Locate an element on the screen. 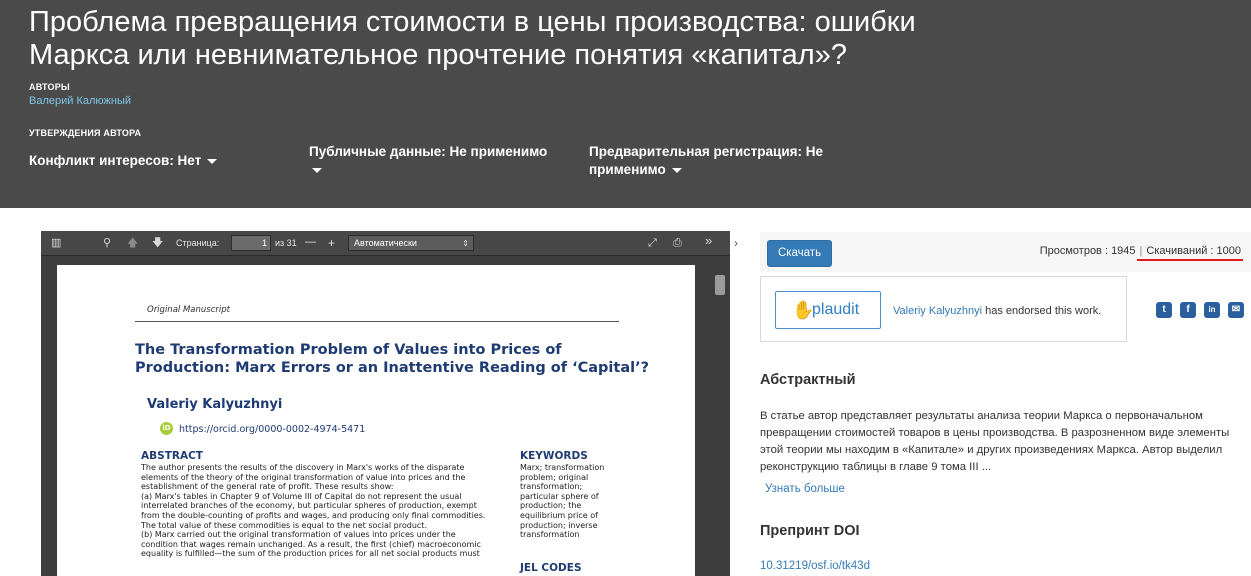  plaudit-logo-text: plaudit is located at coordinates (836, 309).